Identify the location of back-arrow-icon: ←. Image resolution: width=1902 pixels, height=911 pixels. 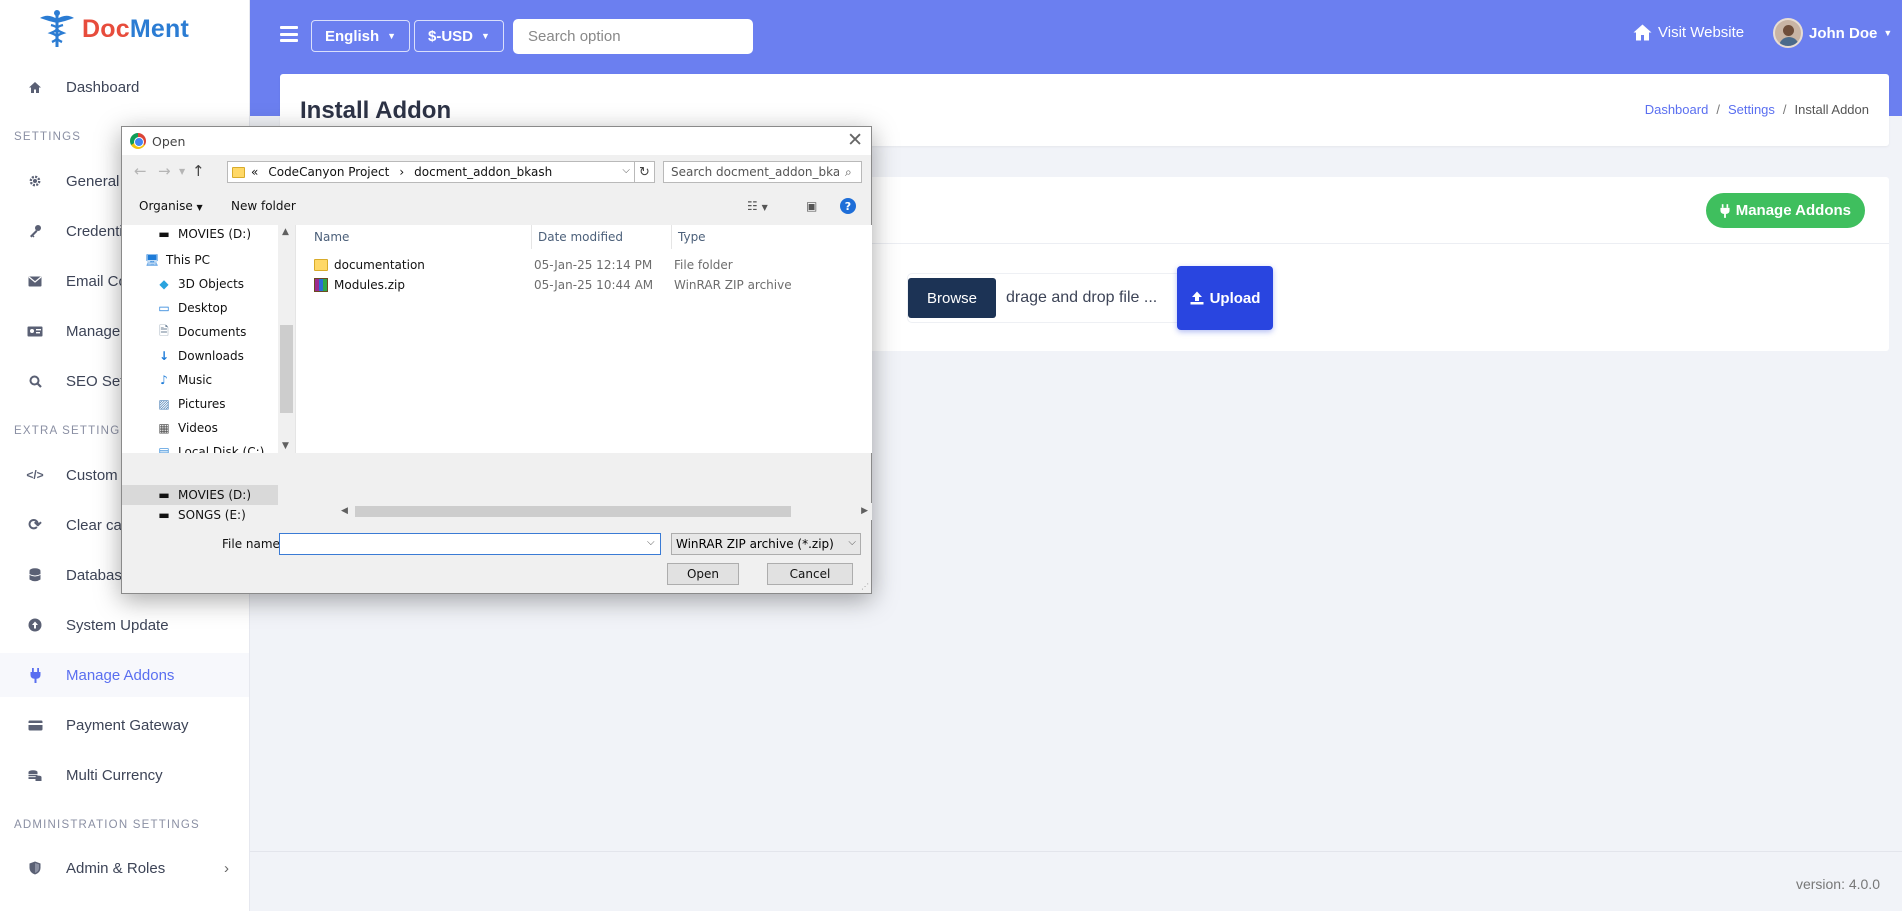
(140, 171).